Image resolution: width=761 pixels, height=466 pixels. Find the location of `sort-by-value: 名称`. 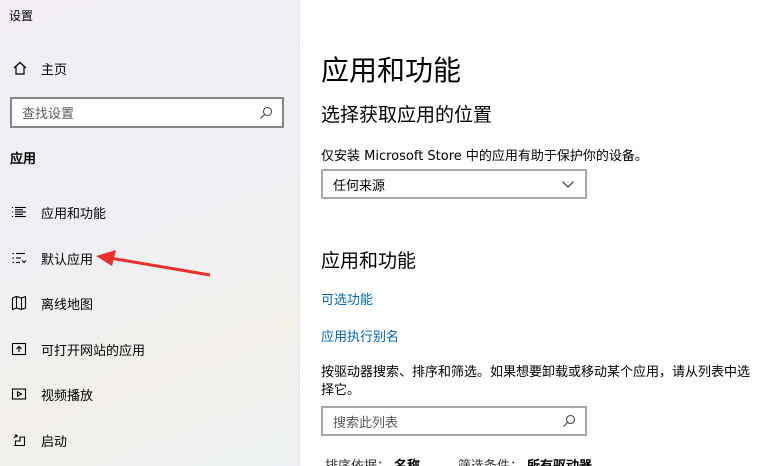

sort-by-value: 名称 is located at coordinates (407, 460).